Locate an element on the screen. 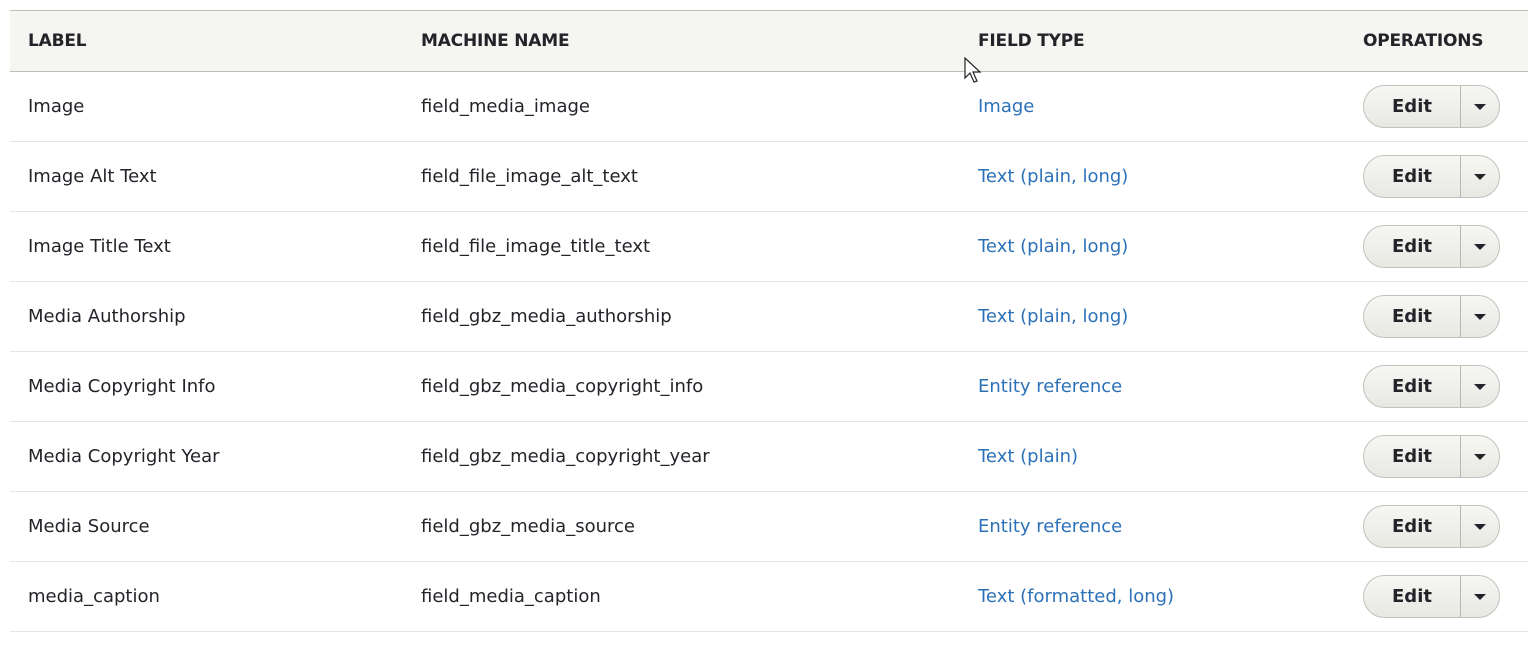 This screenshot has height=653, width=1528. col-label: LABEL is located at coordinates (57, 41).